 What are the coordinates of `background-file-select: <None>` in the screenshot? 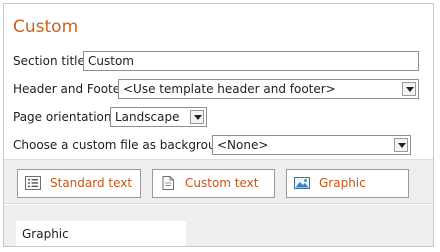 It's located at (311, 145).